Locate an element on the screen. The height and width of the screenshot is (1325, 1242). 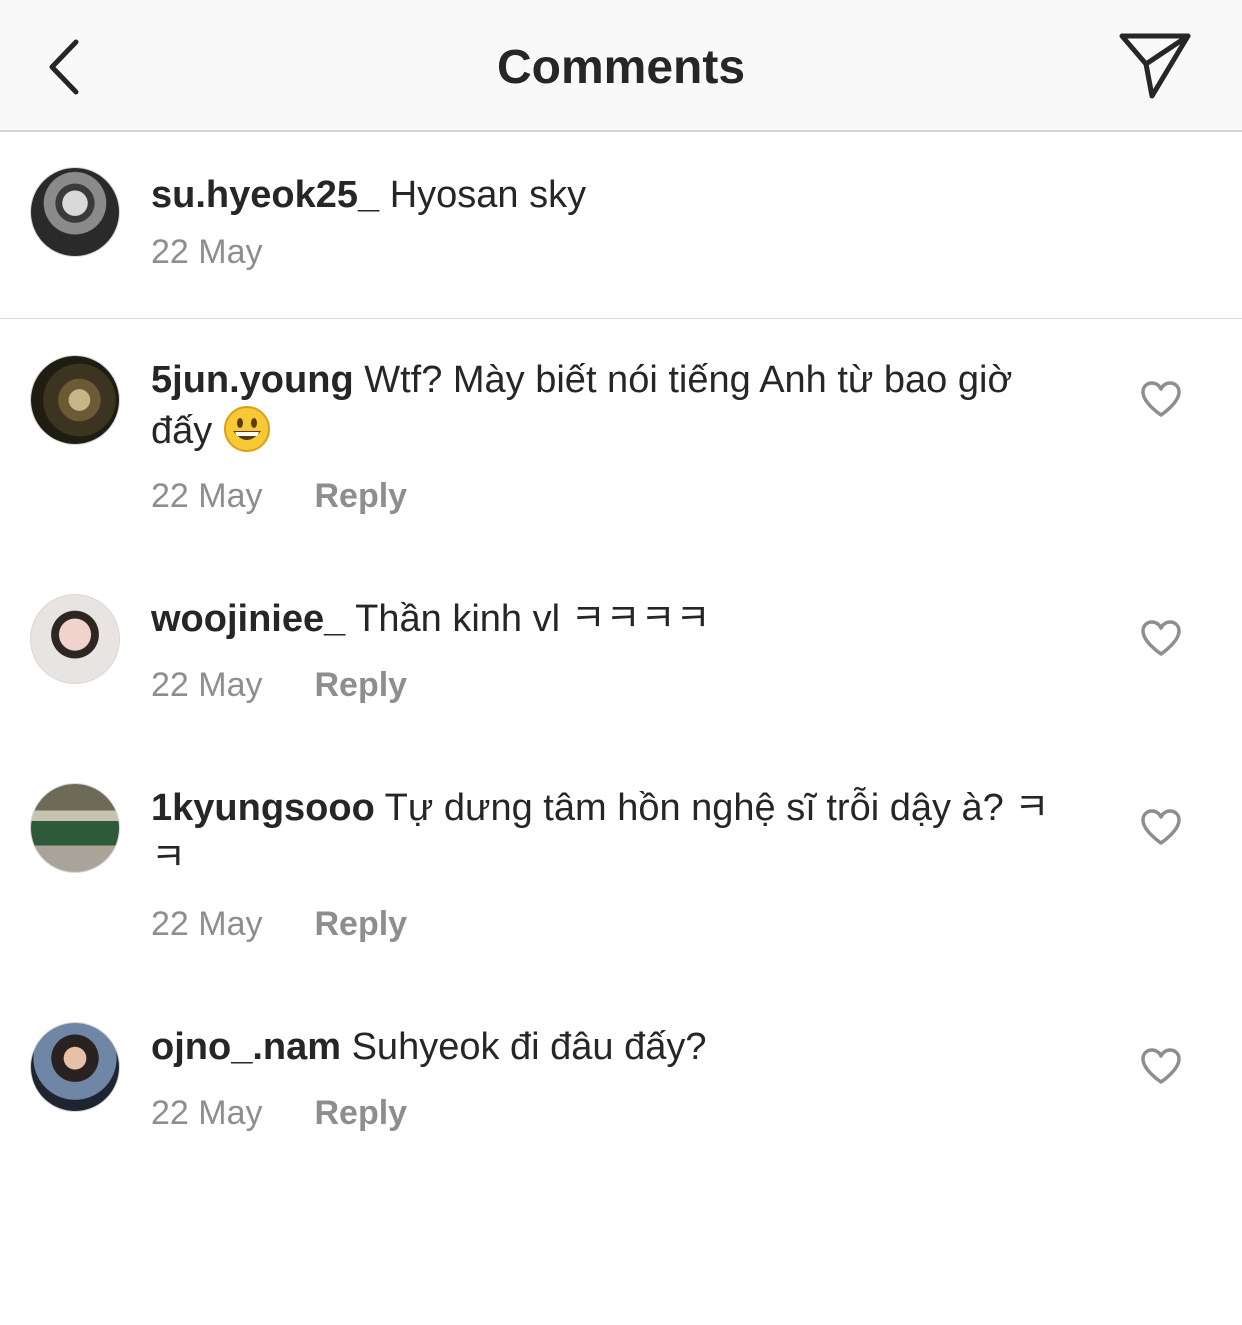
grinning-face-emoji is located at coordinates (246, 429).